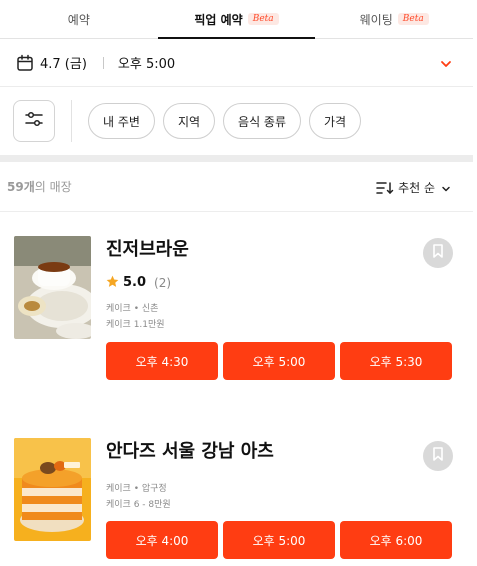 The height and width of the screenshot is (566, 477). What do you see at coordinates (190, 450) in the screenshot?
I see `store-name: 안다즈 서울 강남 아츠` at bounding box center [190, 450].